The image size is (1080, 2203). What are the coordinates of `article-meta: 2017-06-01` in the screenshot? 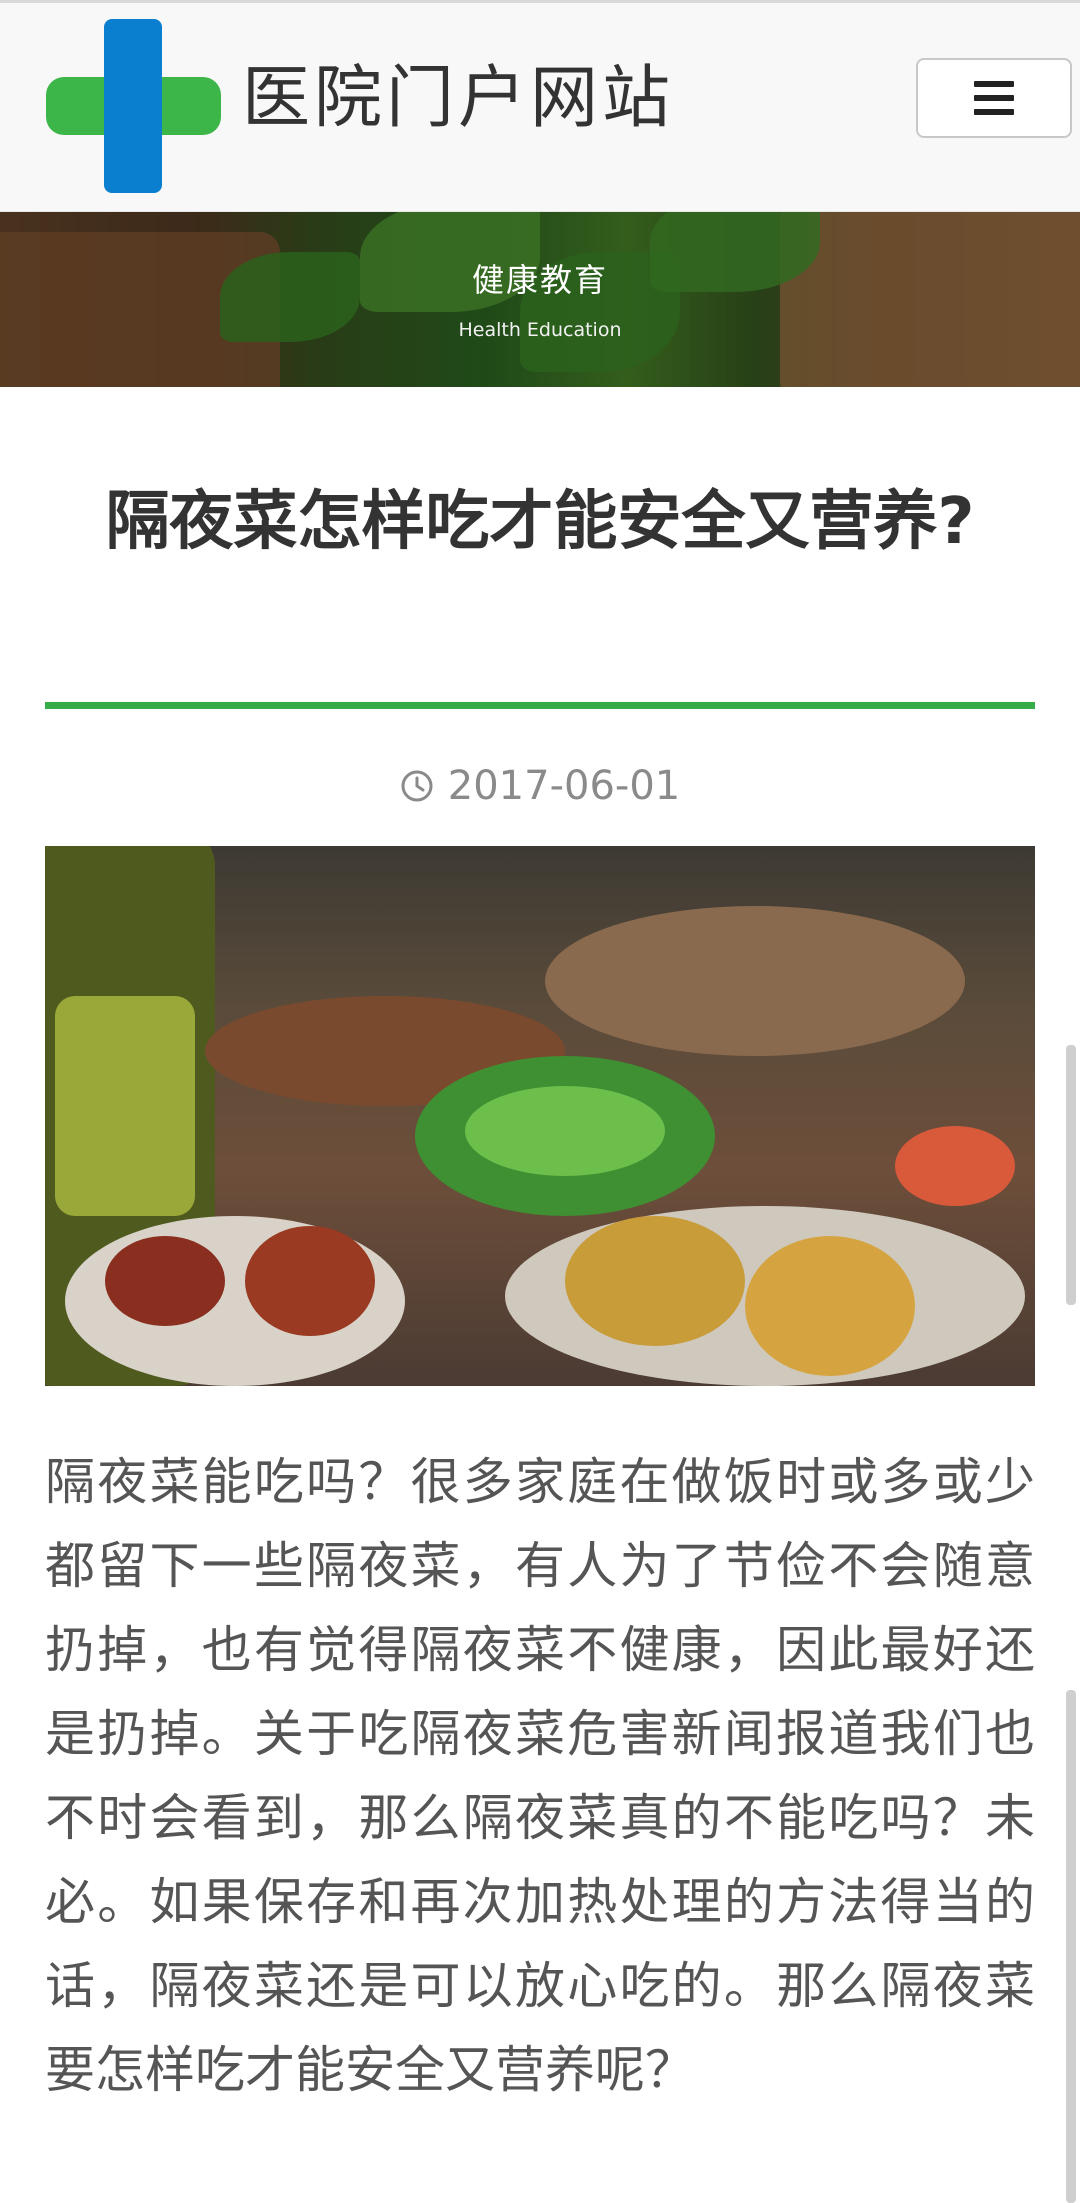 It's located at (540, 786).